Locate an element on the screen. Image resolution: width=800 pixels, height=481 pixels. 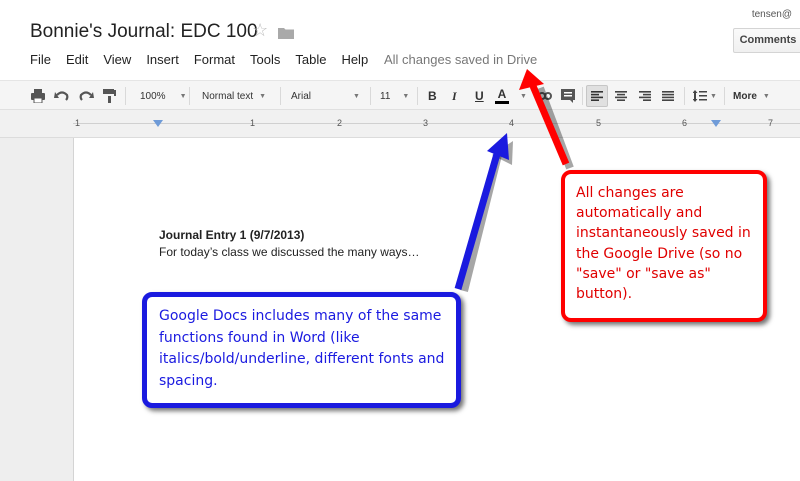
print-icon is located at coordinates (38, 96).